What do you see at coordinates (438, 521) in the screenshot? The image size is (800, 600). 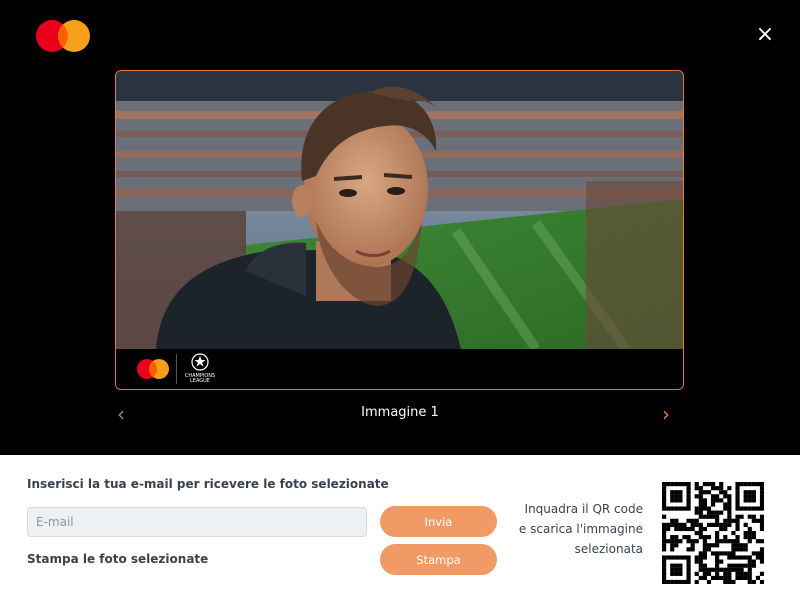 I see `send-button: Invia` at bounding box center [438, 521].